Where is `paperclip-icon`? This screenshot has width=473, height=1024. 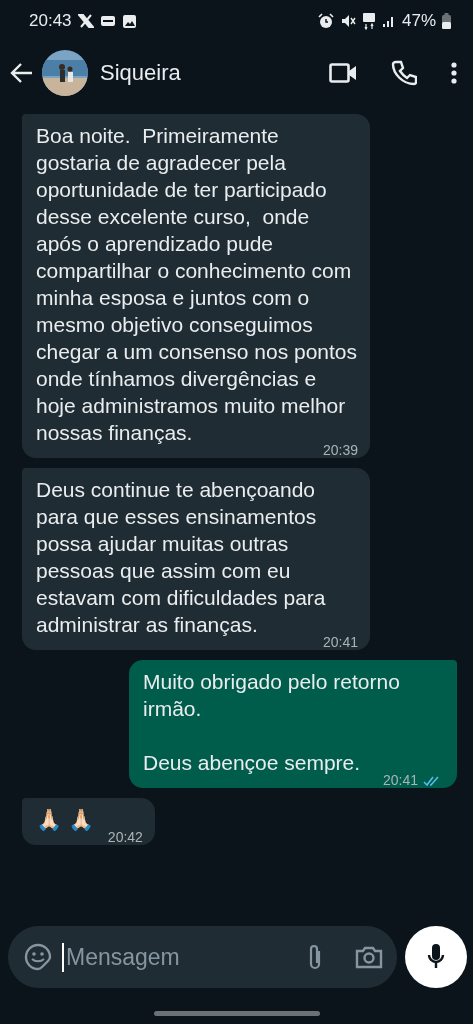 paperclip-icon is located at coordinates (315, 957).